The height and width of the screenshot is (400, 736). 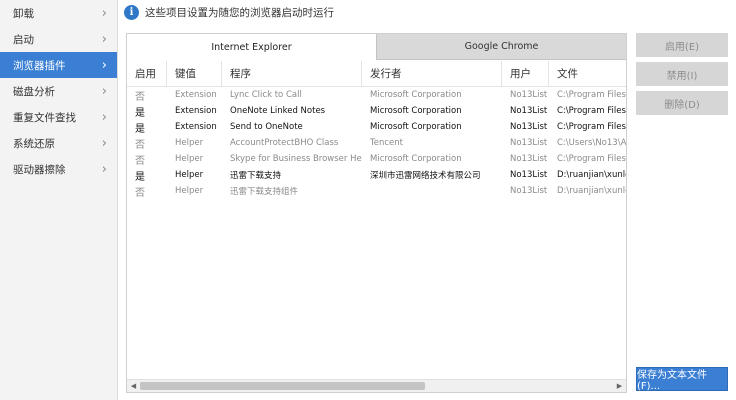 I want to click on column-header-file: 文件, so click(x=587, y=73).